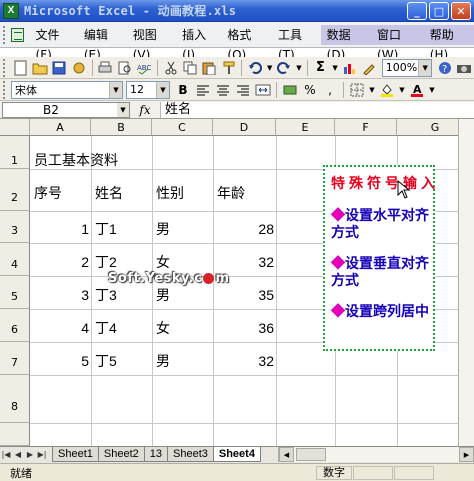 The width and height of the screenshot is (474, 481). Describe the element at coordinates (317, 109) in the screenshot. I see `formula-input: 姓名` at that location.